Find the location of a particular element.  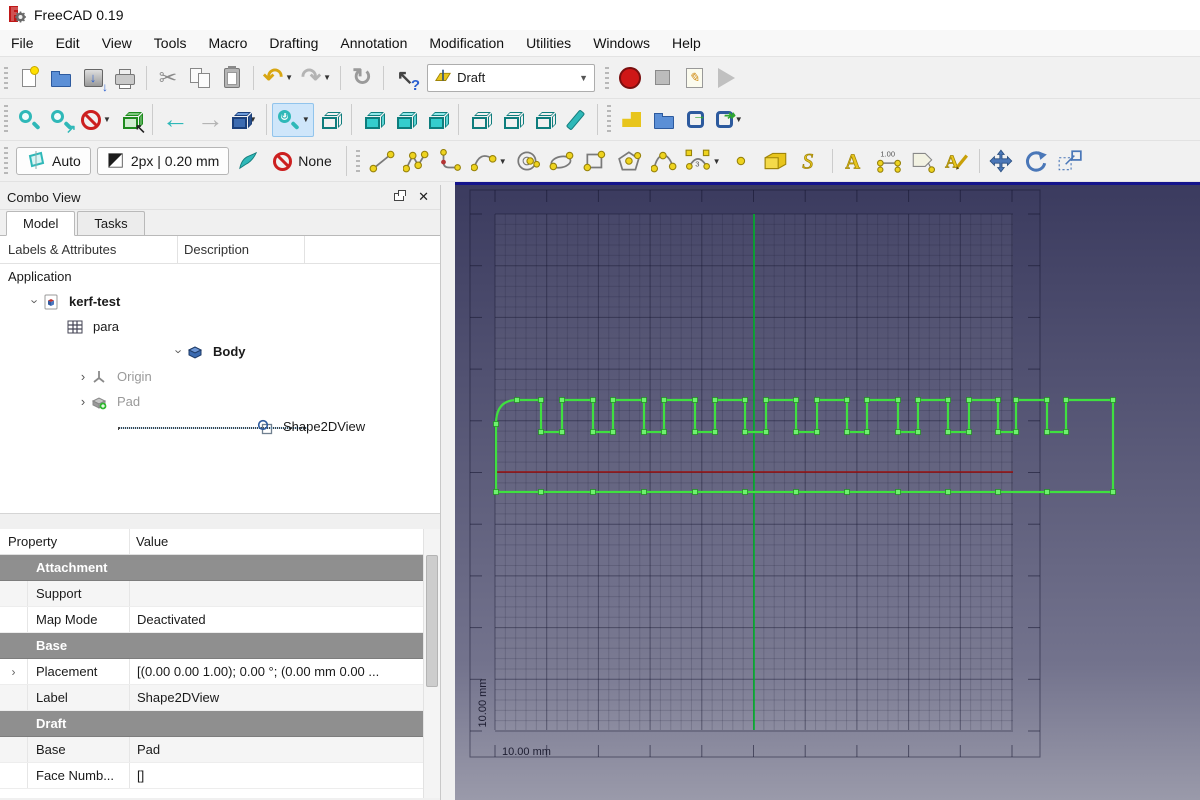

draft-dimension-icon: 1.00 is located at coordinates (889, 161).